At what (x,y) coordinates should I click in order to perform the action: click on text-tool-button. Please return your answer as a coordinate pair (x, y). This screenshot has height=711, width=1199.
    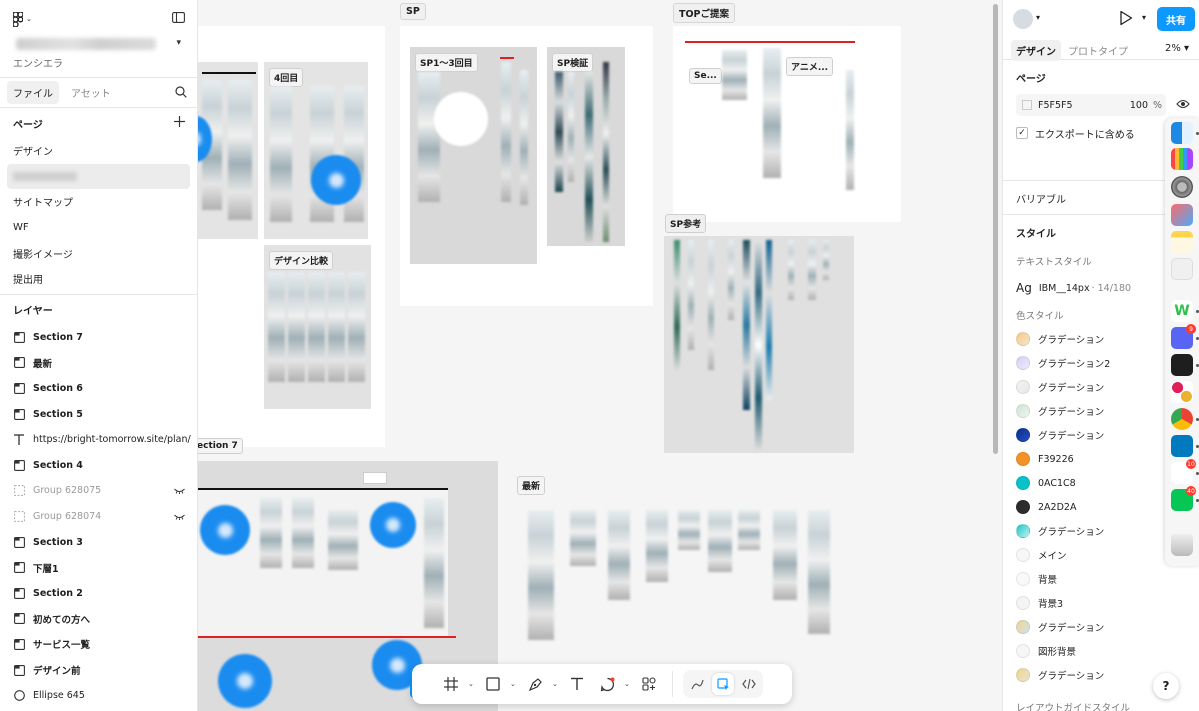
    Looking at the image, I should click on (577, 684).